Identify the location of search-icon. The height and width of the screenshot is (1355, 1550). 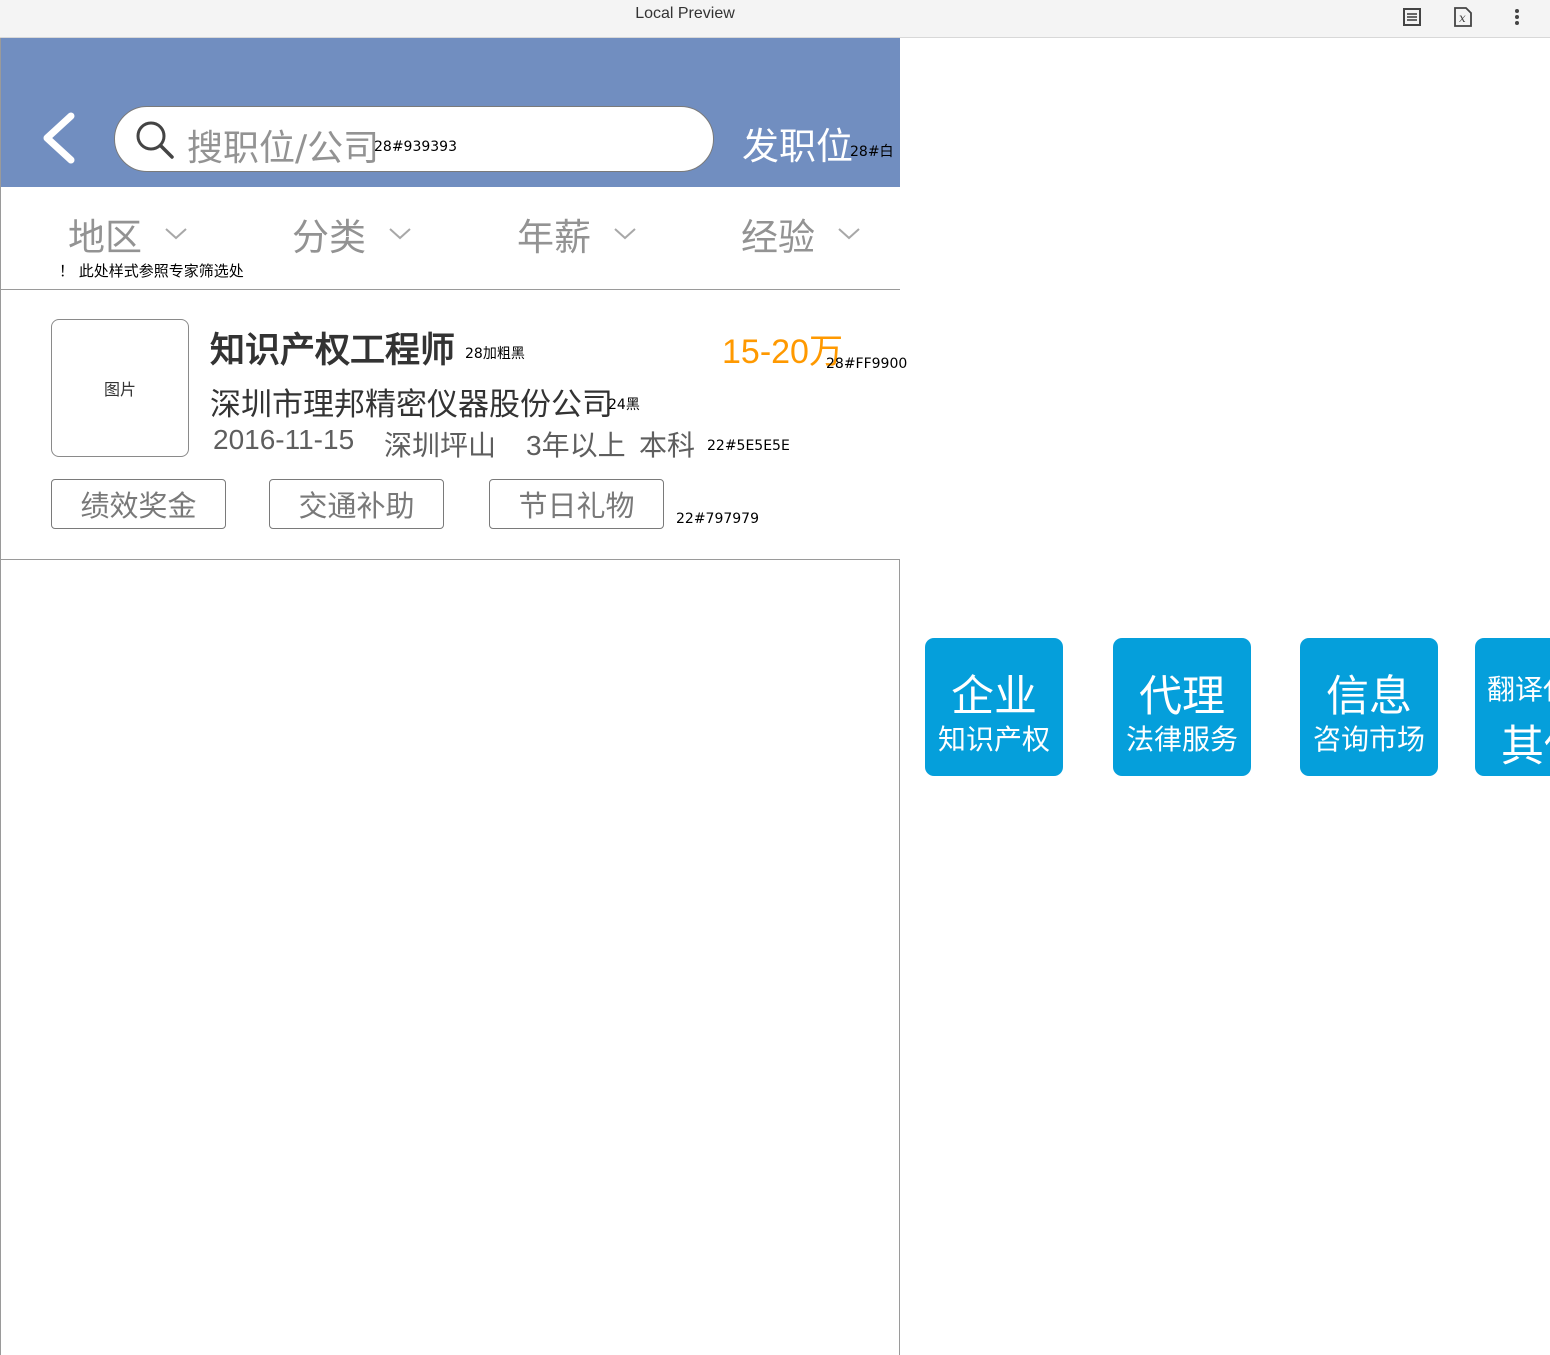
(155, 140).